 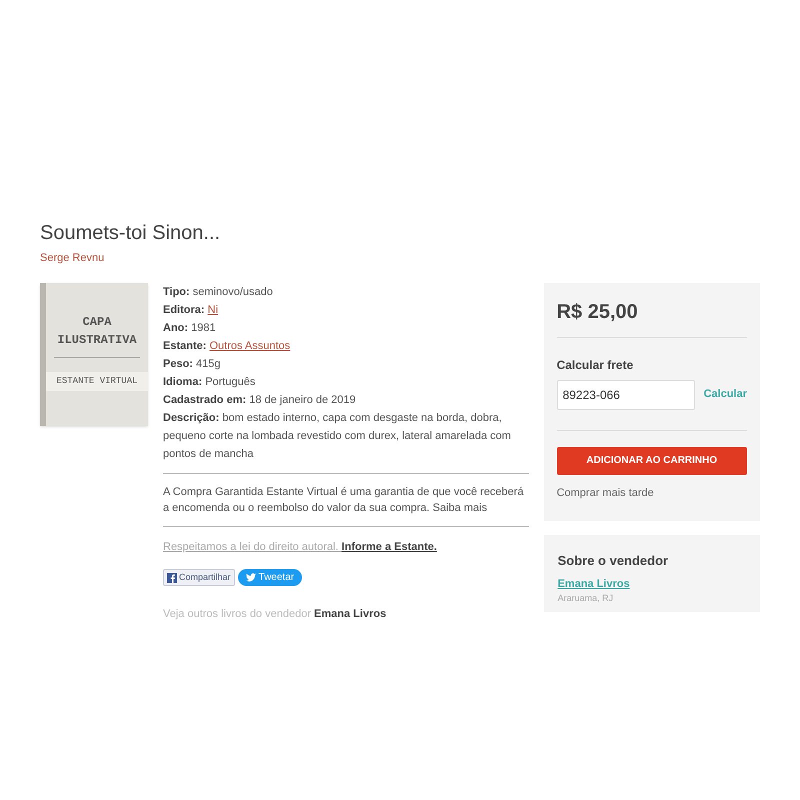 What do you see at coordinates (191, 310) in the screenshot?
I see `detail-line: Editora: Ni` at bounding box center [191, 310].